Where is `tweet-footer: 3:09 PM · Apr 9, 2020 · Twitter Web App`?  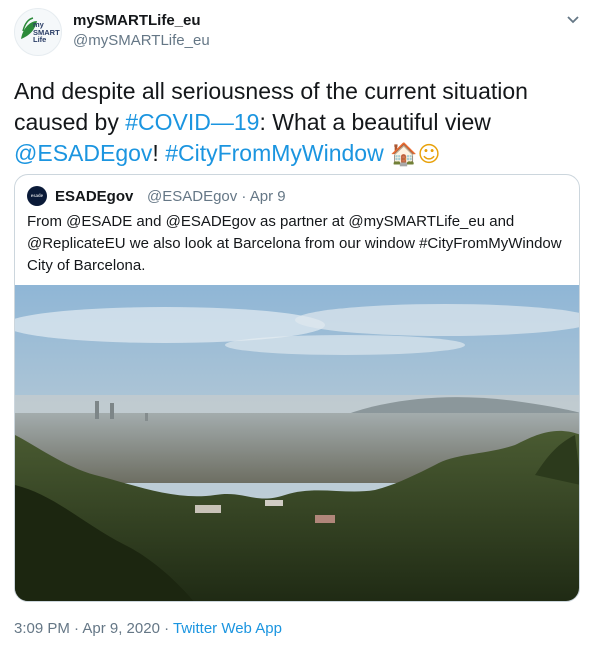 tweet-footer: 3:09 PM · Apr 9, 2020 · Twitter Web App is located at coordinates (148, 628).